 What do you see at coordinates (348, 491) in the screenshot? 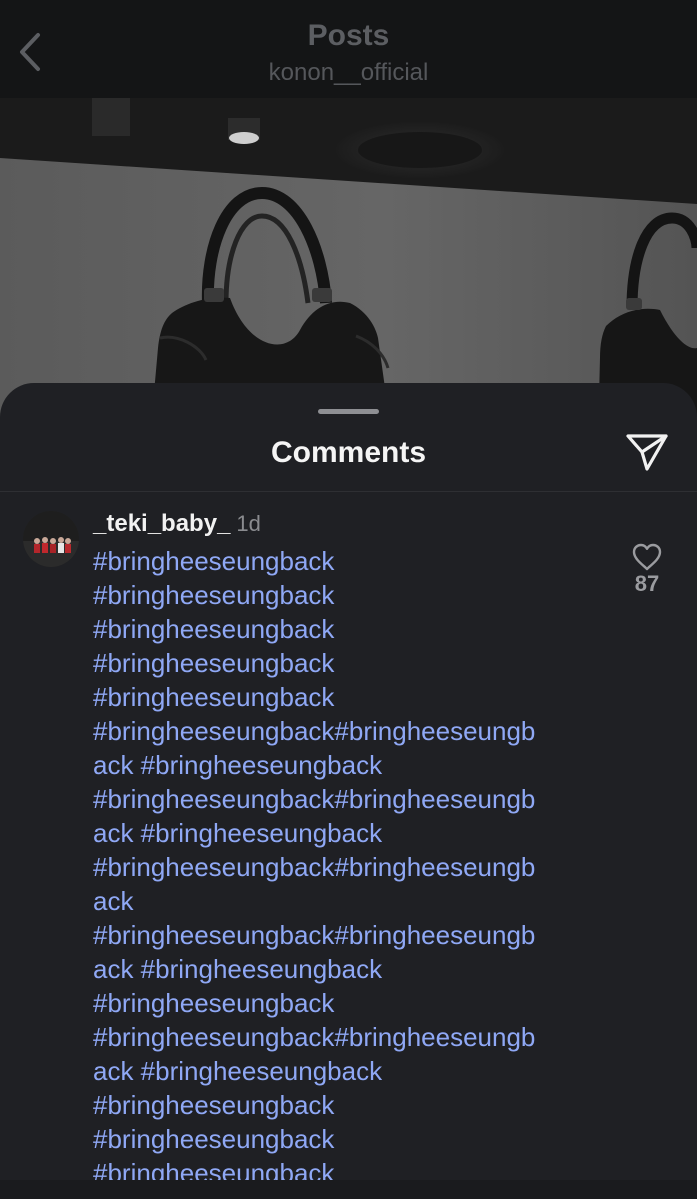
I see `sheet-divider` at bounding box center [348, 491].